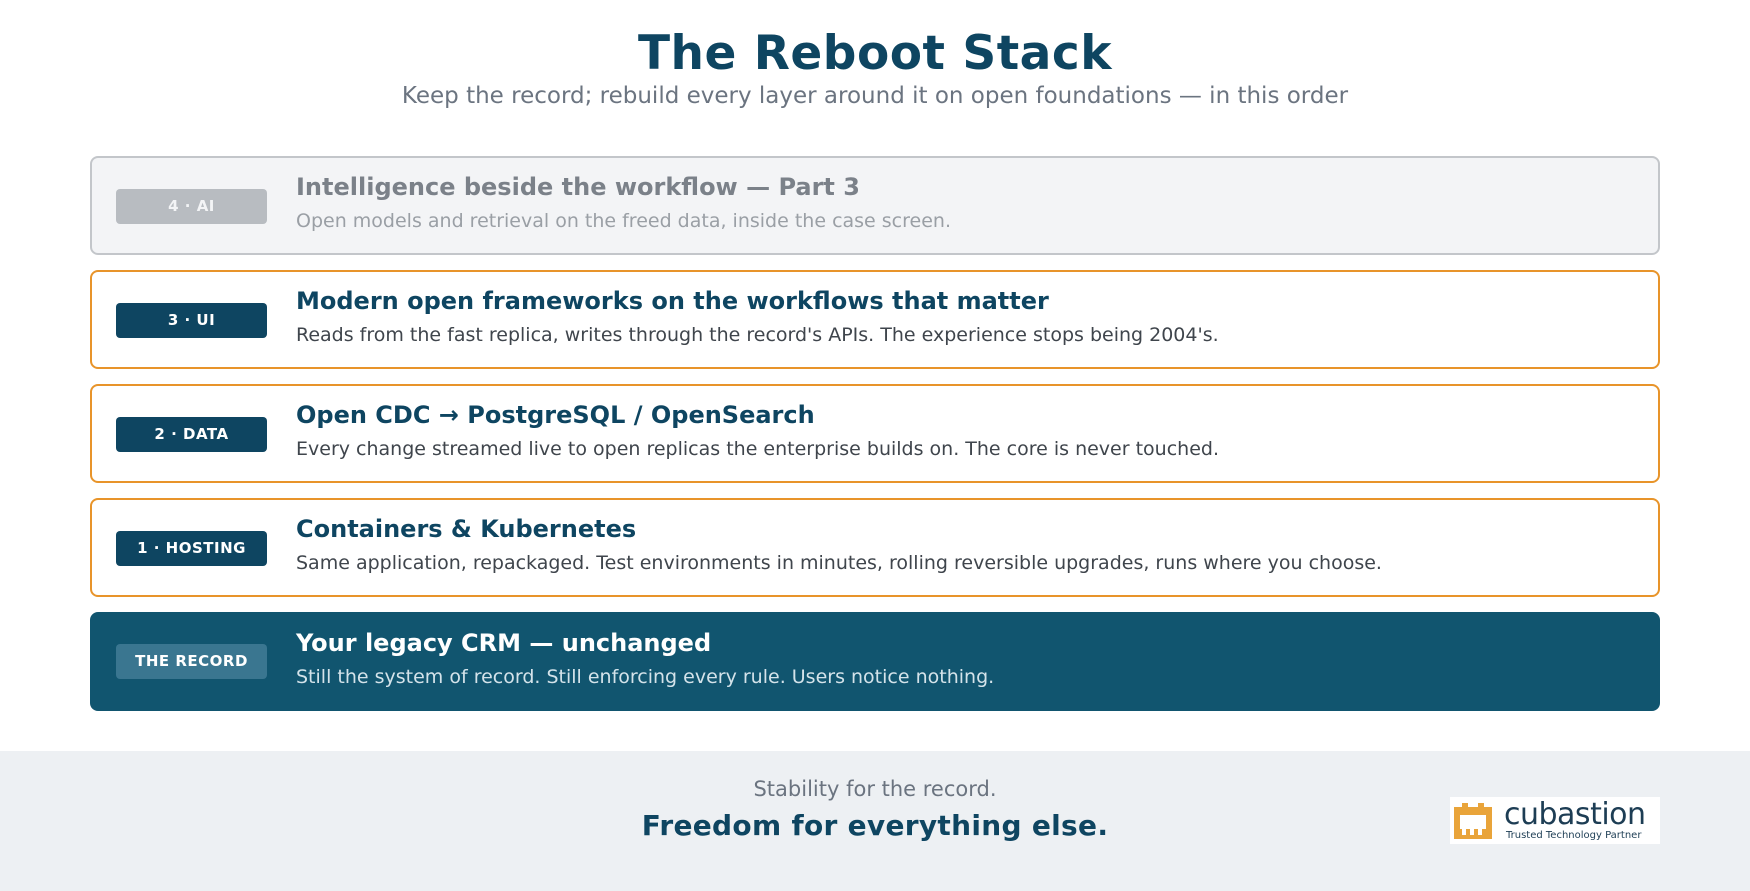 This screenshot has height=891, width=1750. Describe the element at coordinates (191, 206) in the screenshot. I see `layer-badge: 4 · AI` at that location.